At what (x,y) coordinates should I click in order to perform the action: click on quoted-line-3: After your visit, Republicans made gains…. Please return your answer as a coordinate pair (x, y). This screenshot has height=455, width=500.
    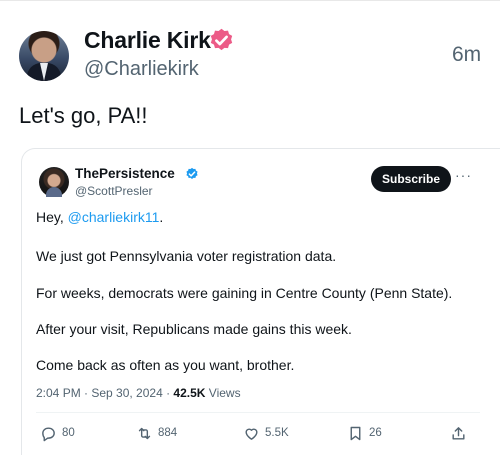
    Looking at the image, I should click on (194, 329).